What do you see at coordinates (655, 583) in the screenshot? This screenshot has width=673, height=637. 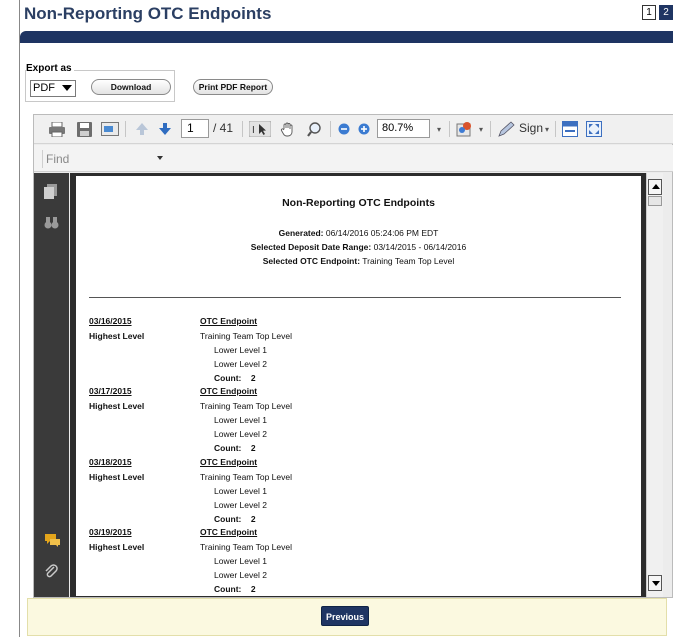 I see `scroll-down-icon` at bounding box center [655, 583].